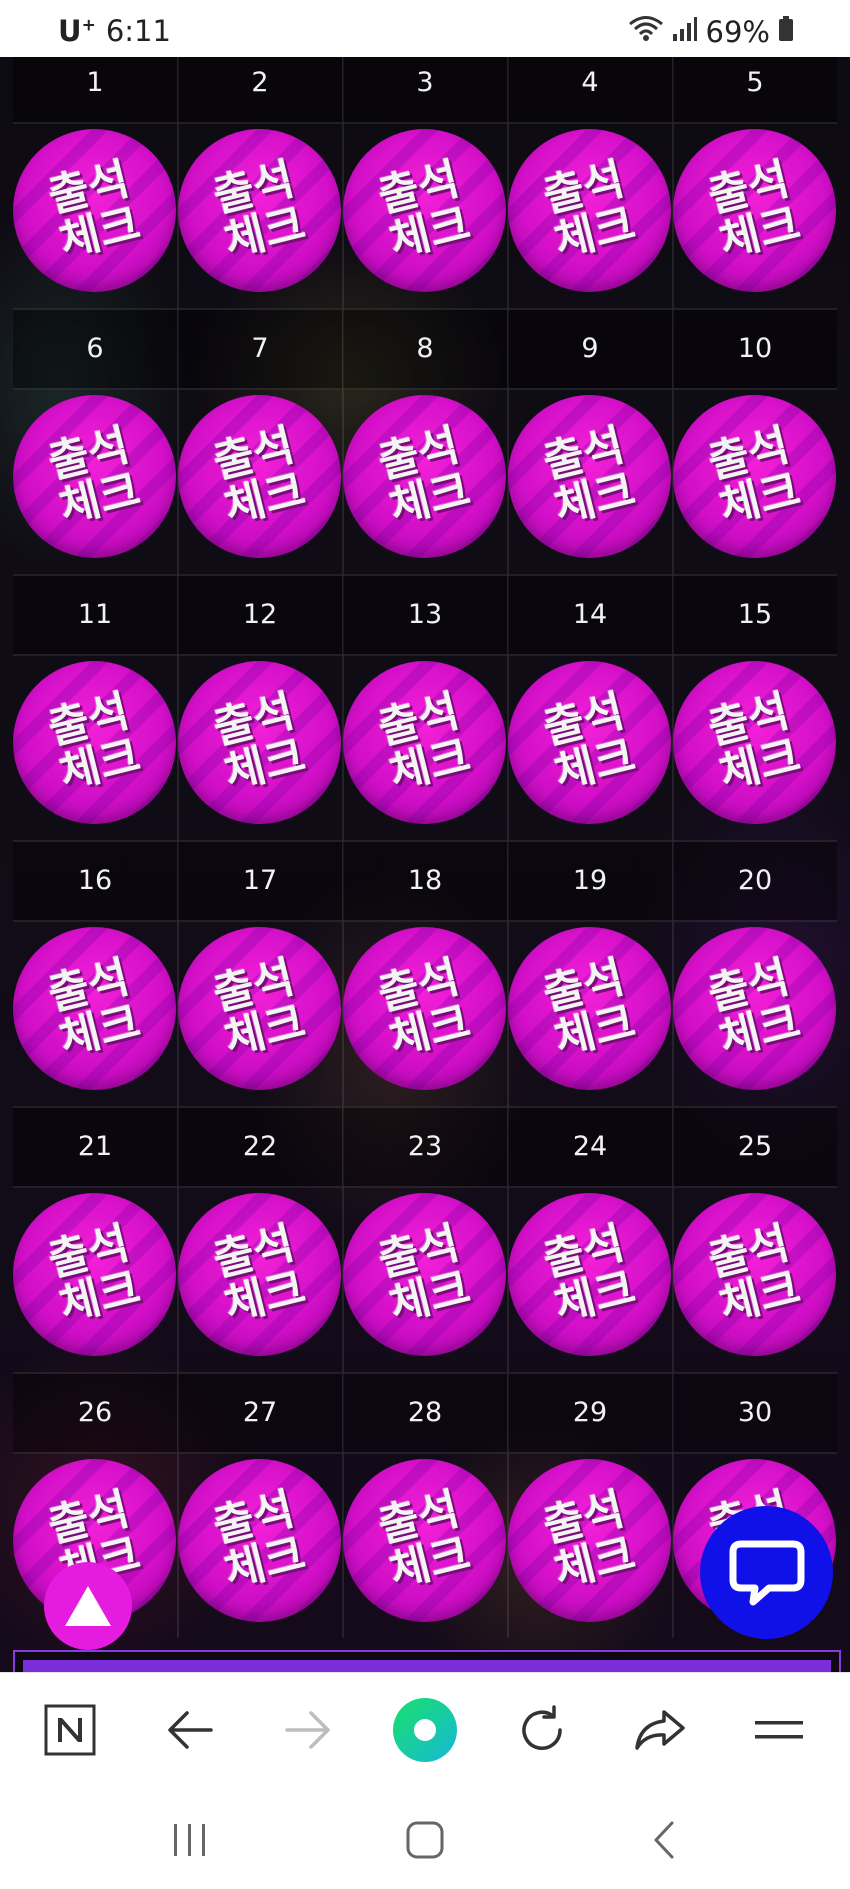  Describe the element at coordinates (425, 615) in the screenshot. I see `day-number: 13` at that location.